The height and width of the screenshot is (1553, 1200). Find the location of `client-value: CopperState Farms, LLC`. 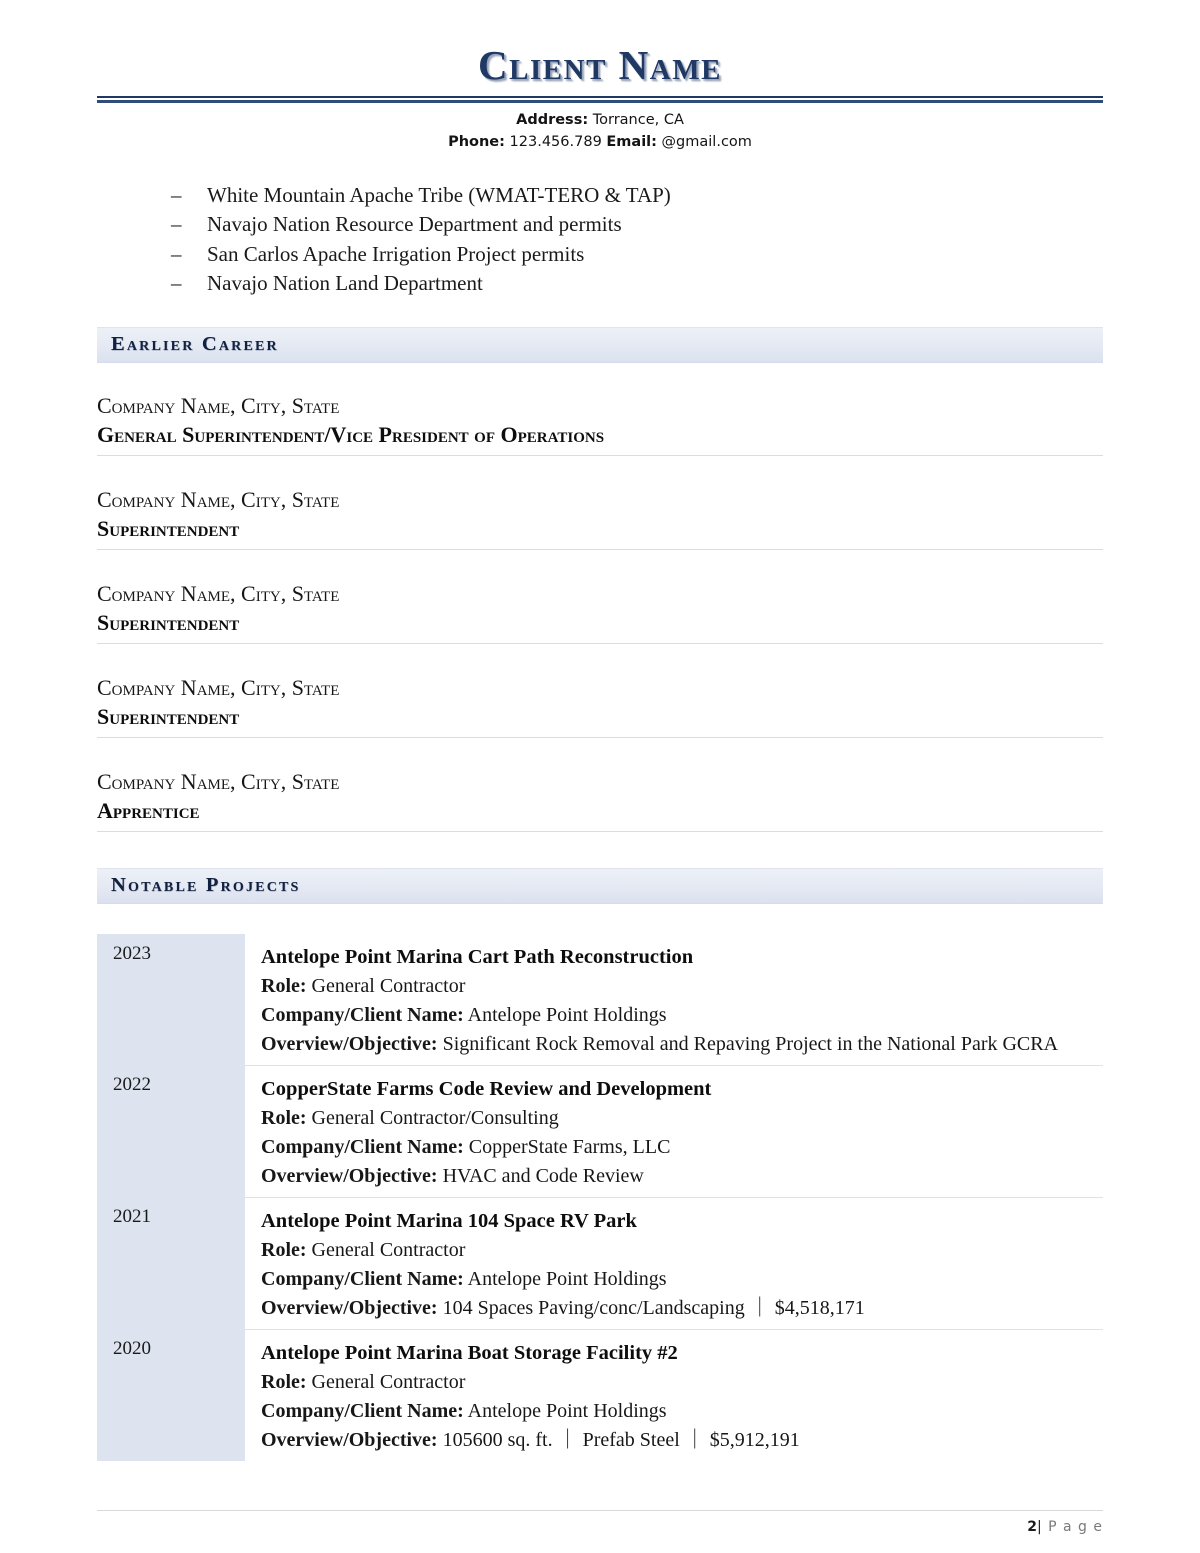

client-value: CopperState Farms, LLC is located at coordinates (567, 1146).